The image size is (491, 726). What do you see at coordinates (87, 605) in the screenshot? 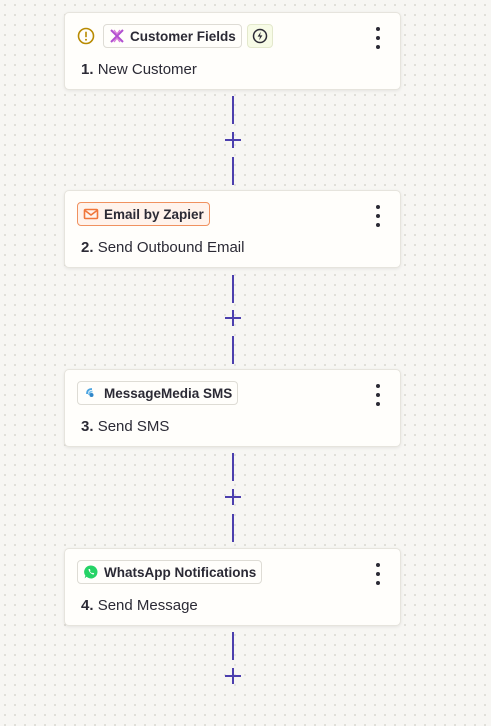
I see `step-number: 4.` at bounding box center [87, 605].